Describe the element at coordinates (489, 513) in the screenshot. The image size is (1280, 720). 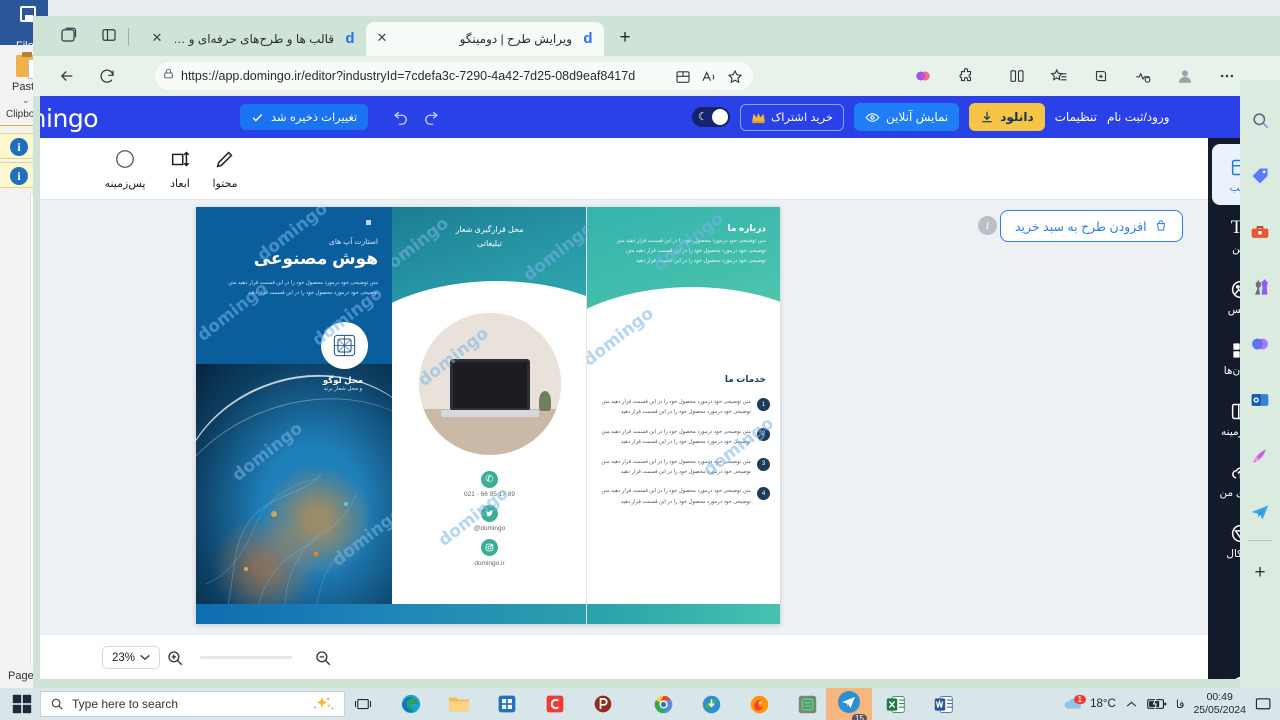
I see `twitter-icon` at that location.